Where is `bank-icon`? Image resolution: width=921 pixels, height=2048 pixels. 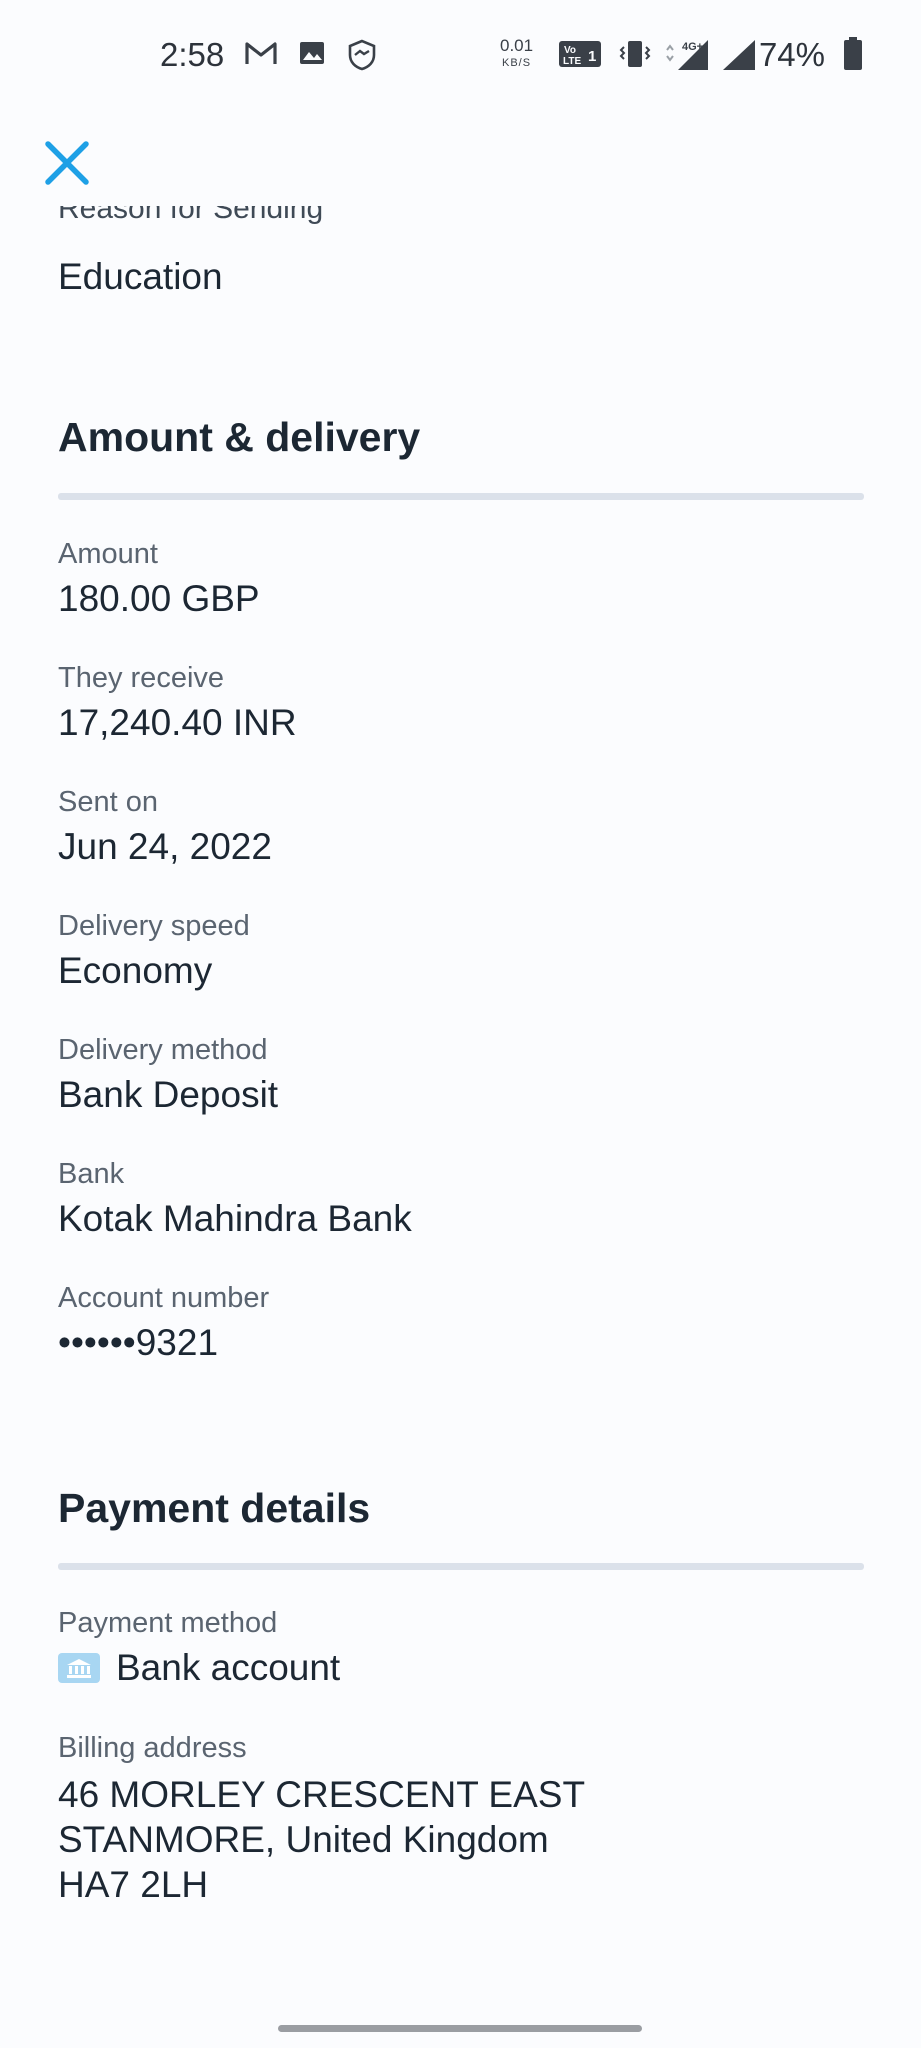
bank-icon is located at coordinates (79, 1668).